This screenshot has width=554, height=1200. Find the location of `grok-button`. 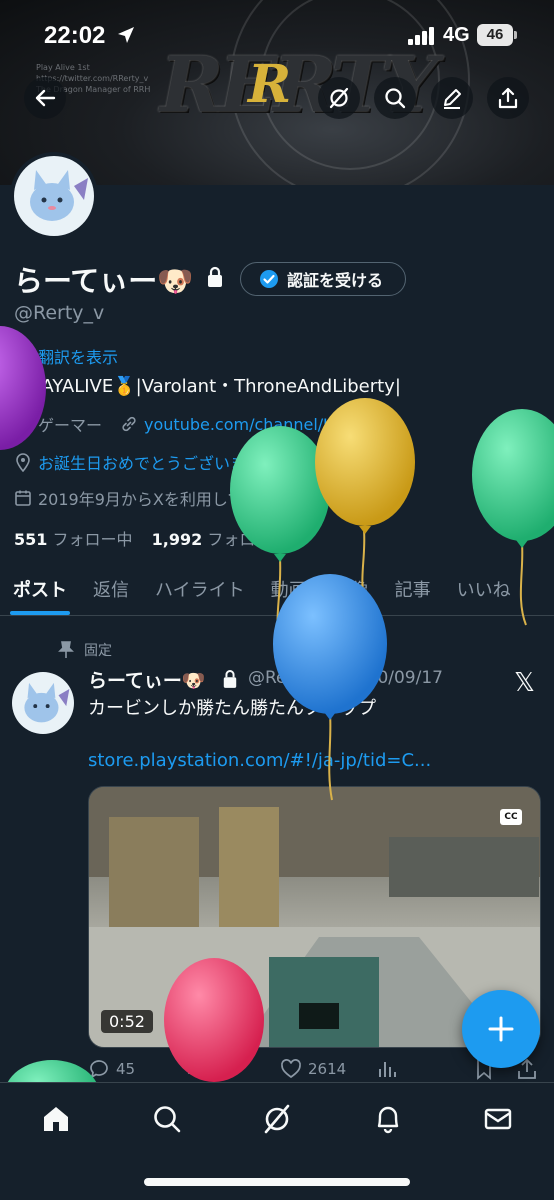

grok-button is located at coordinates (339, 98).